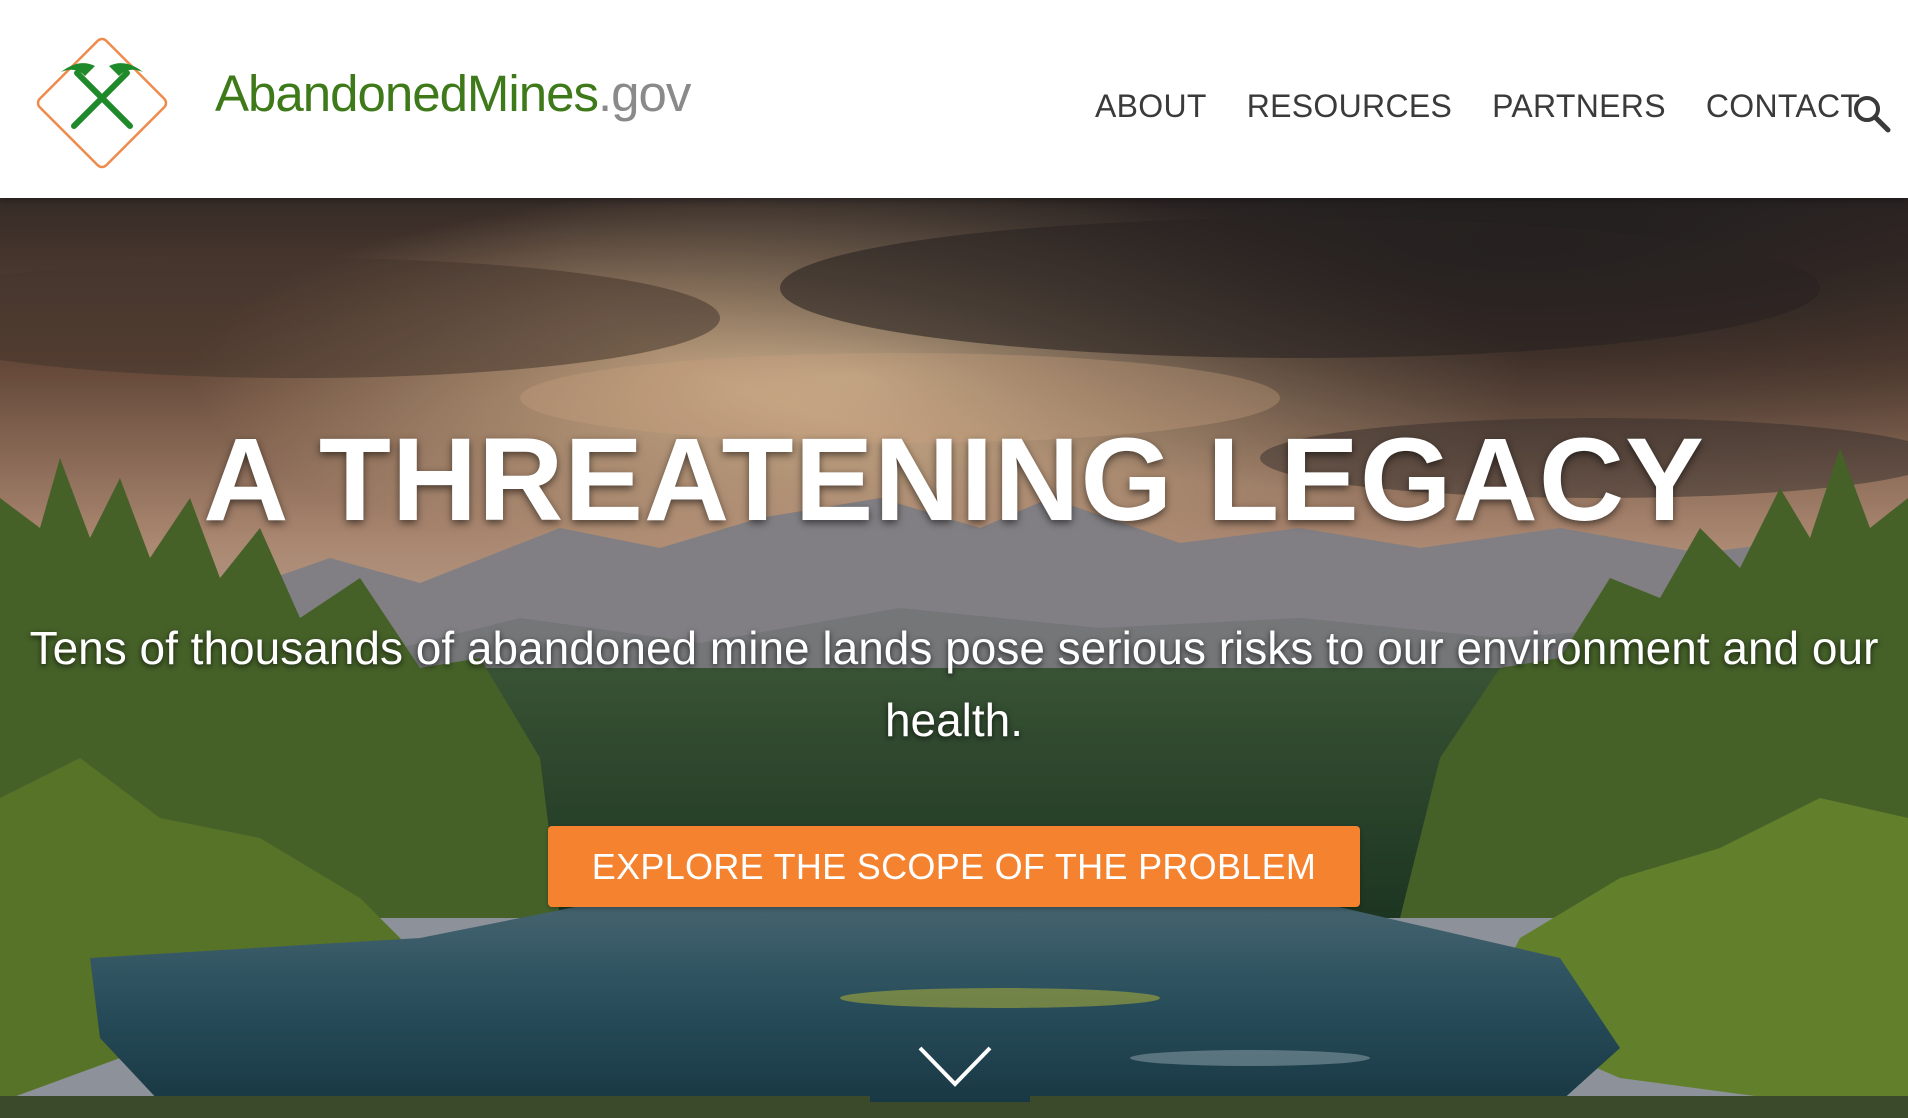 The image size is (1908, 1118). What do you see at coordinates (1783, 106) in the screenshot?
I see `nav-contact: CONTACT` at bounding box center [1783, 106].